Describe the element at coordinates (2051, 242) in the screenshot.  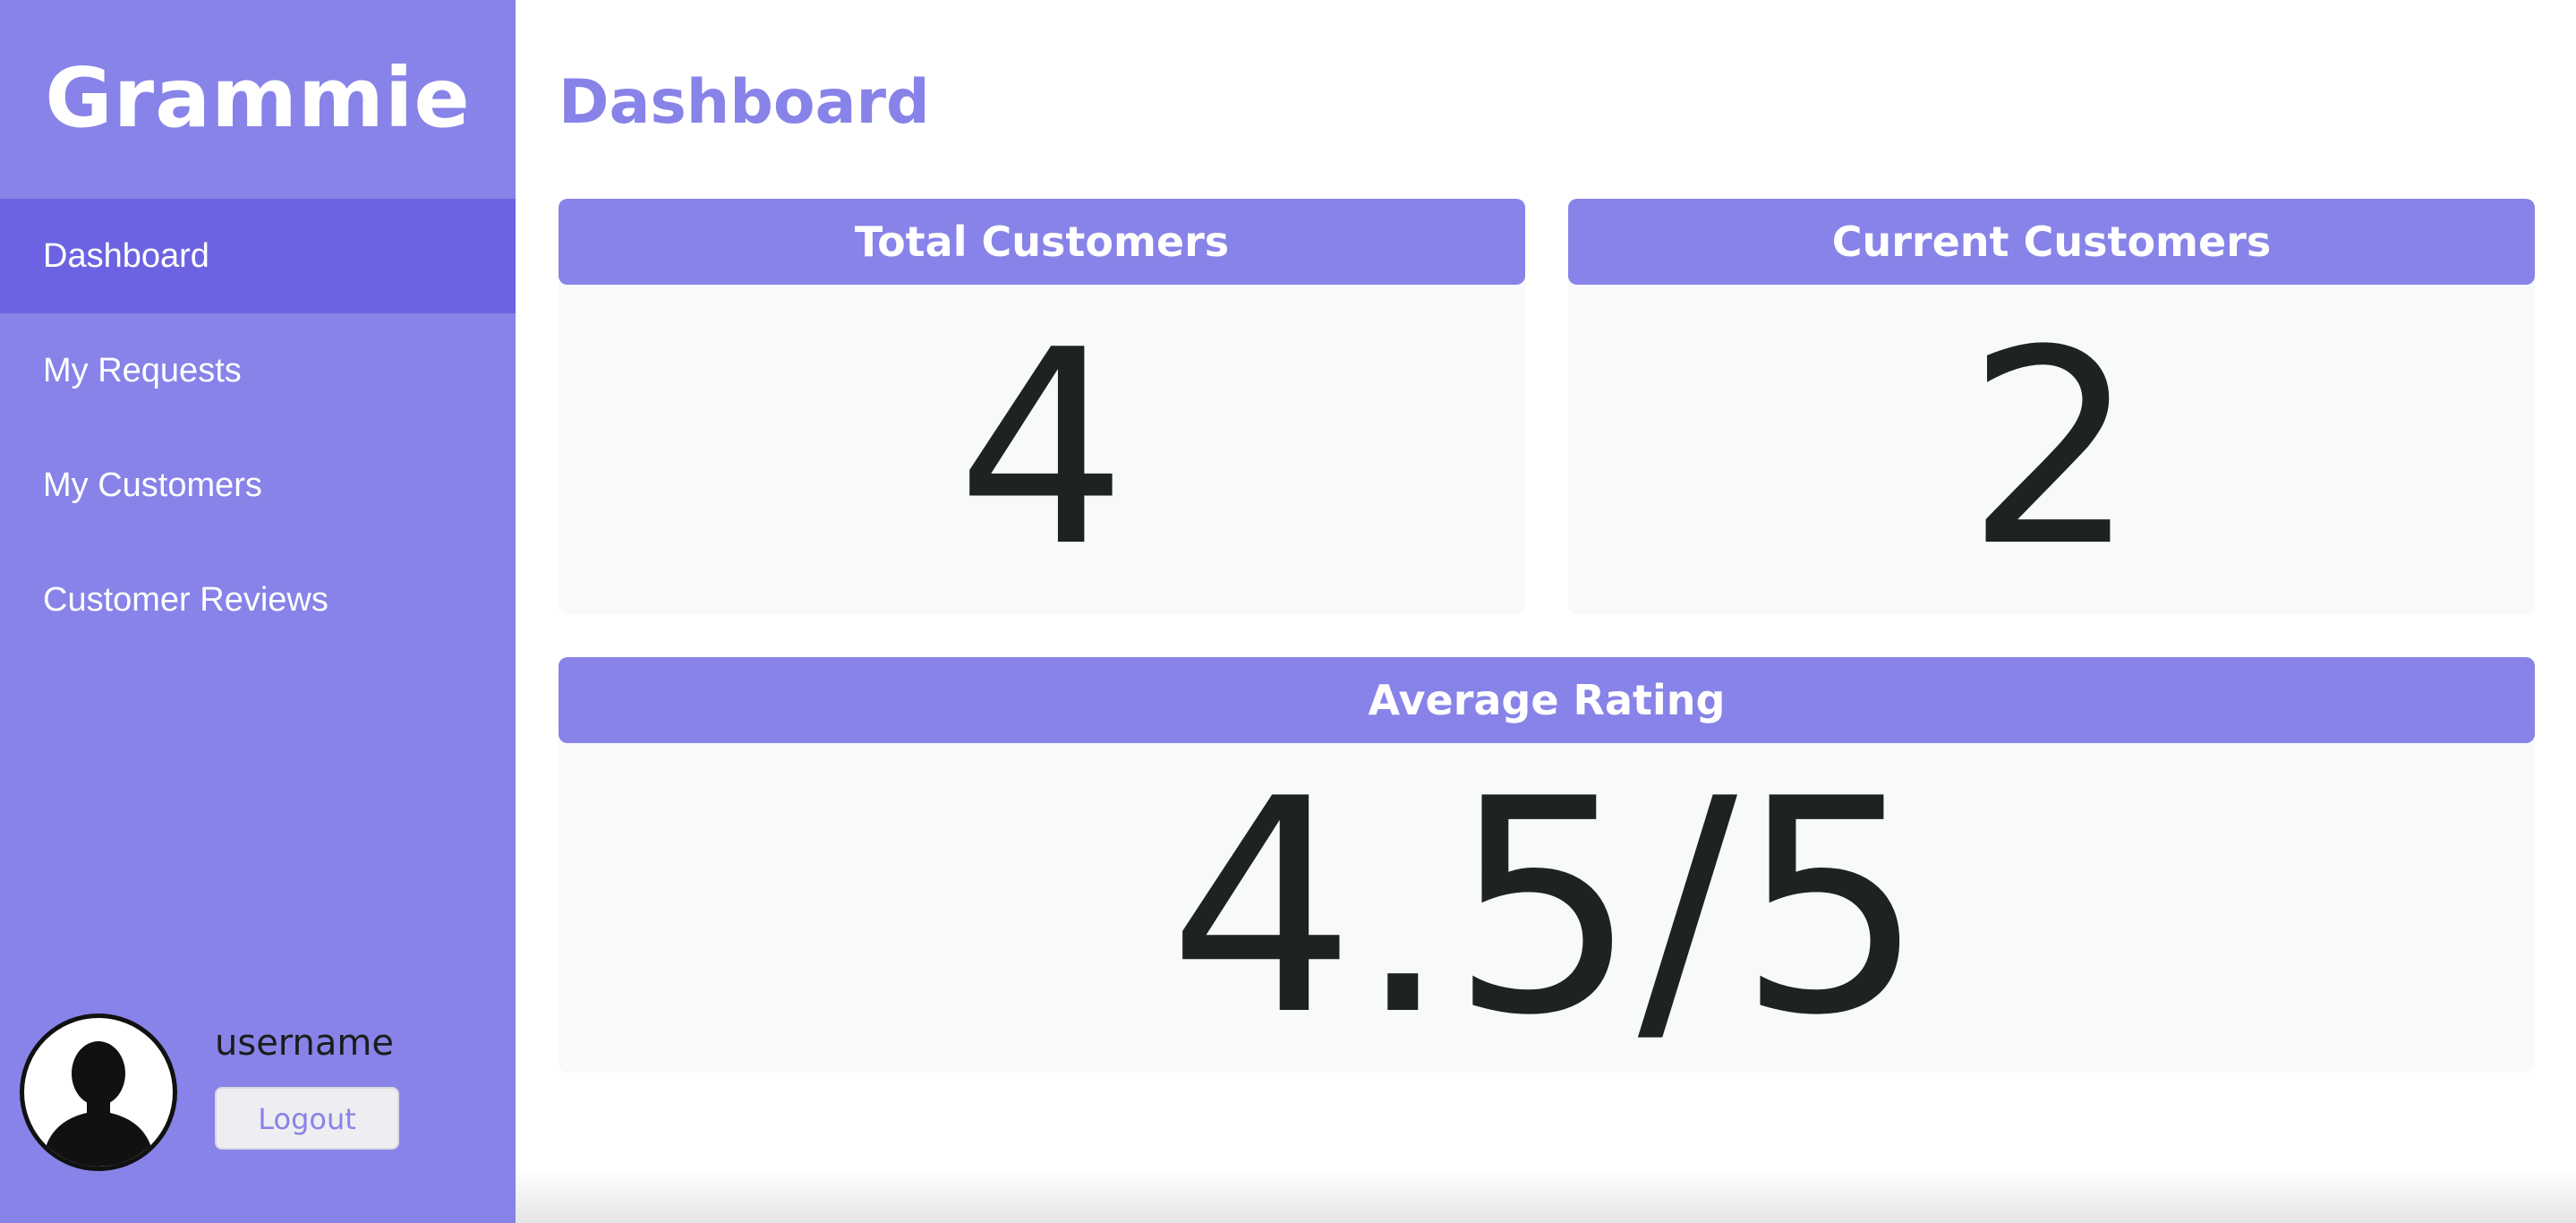
I see `current-customers-header: Current Customers` at that location.